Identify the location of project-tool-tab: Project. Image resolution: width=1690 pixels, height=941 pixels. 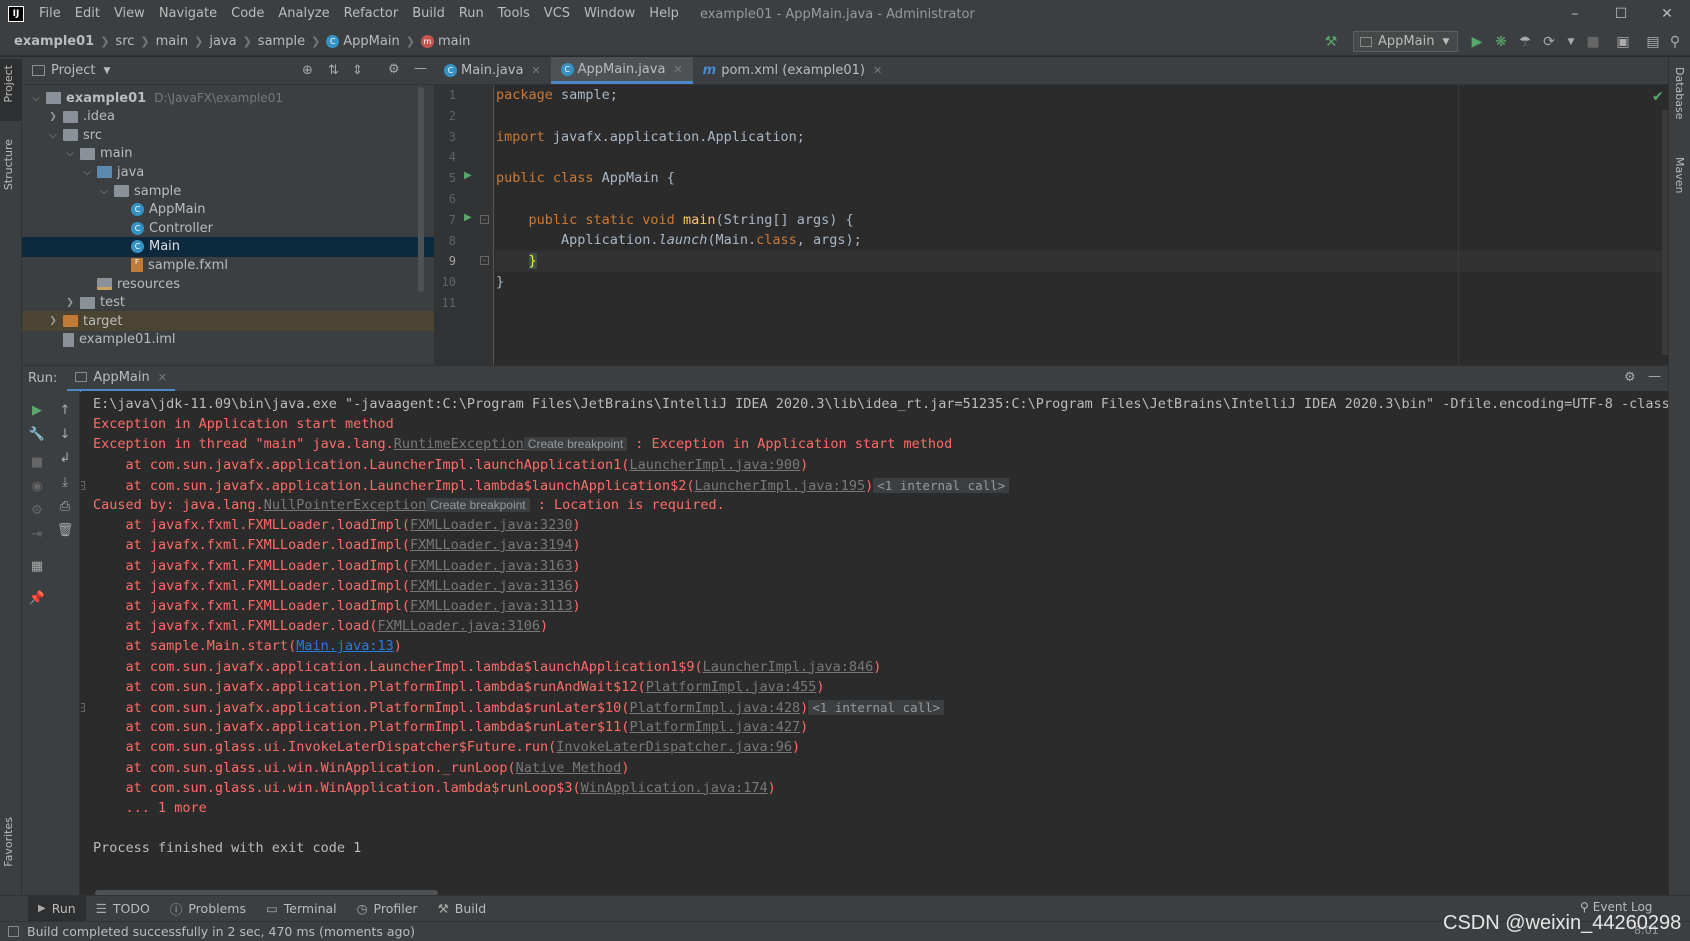
(8, 84).